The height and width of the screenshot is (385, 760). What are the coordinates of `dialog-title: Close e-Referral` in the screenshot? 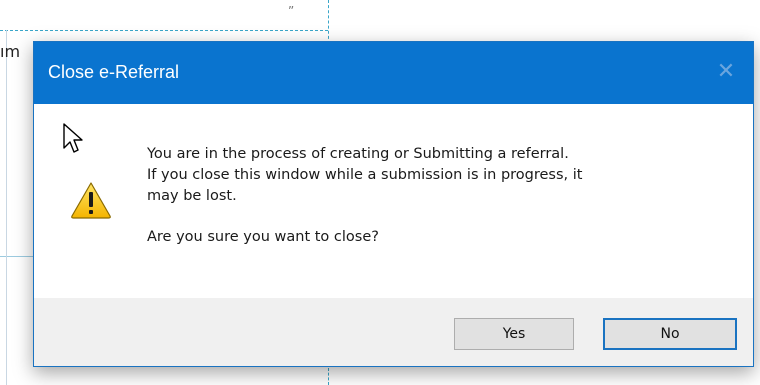 It's located at (114, 72).